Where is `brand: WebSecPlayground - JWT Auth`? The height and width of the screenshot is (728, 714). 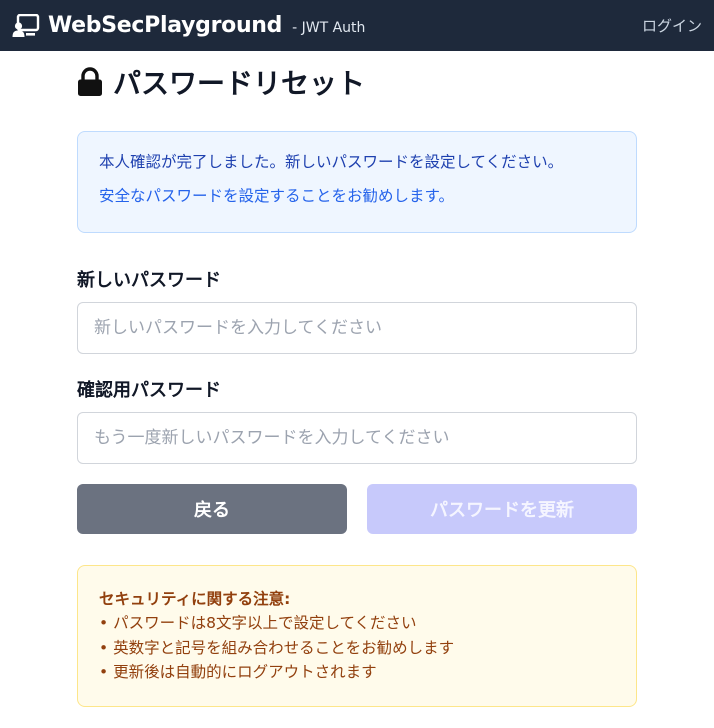 brand: WebSecPlayground - JWT Auth is located at coordinates (188, 25).